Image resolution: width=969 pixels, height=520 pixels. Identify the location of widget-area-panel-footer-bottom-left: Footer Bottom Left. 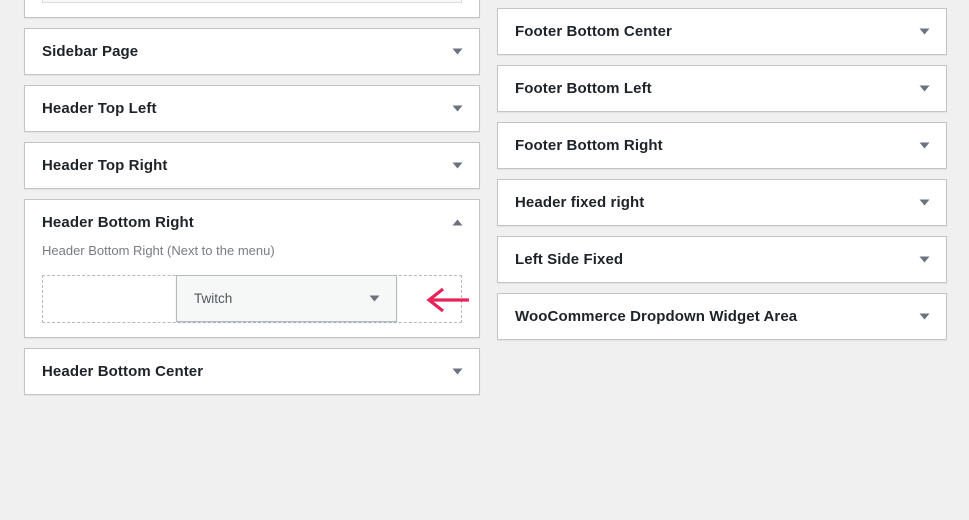
(722, 88).